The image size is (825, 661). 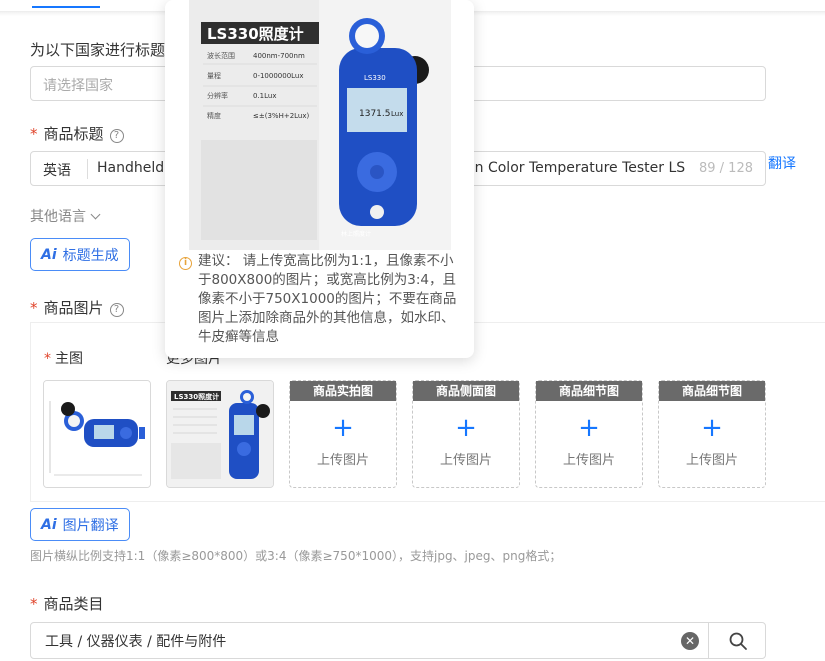 I want to click on svg-text: LS330照度计, so click(x=196, y=396).